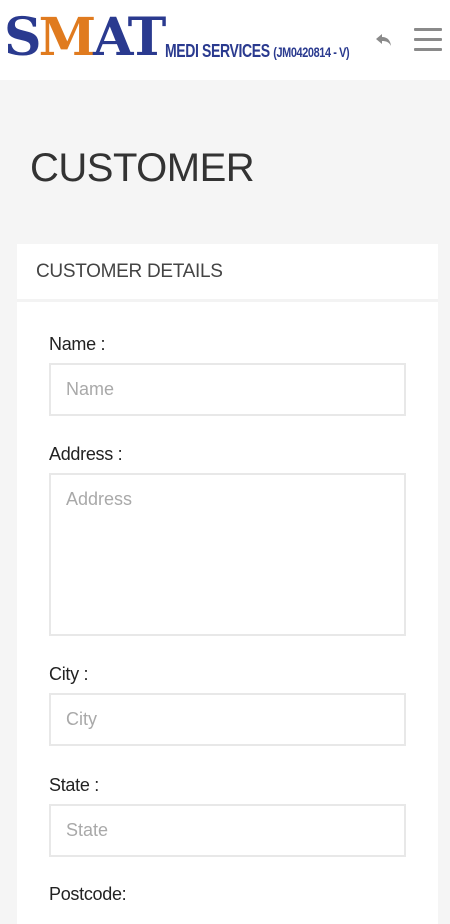 The width and height of the screenshot is (450, 924). What do you see at coordinates (142, 168) in the screenshot?
I see `page-title: CUSTOMER` at bounding box center [142, 168].